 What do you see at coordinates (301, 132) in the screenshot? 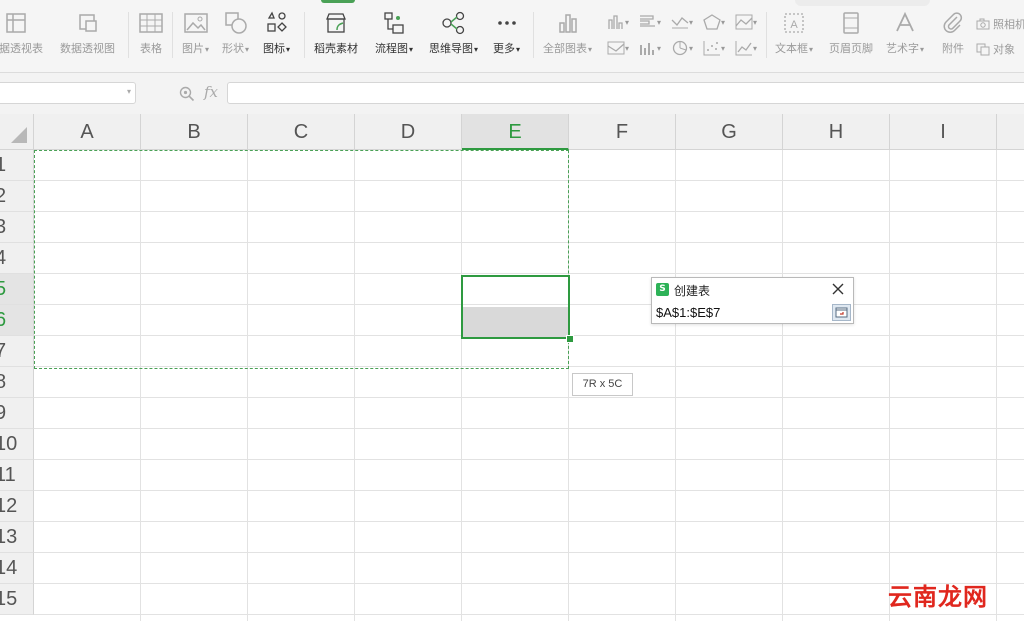
I see `column-header-c: C` at bounding box center [301, 132].